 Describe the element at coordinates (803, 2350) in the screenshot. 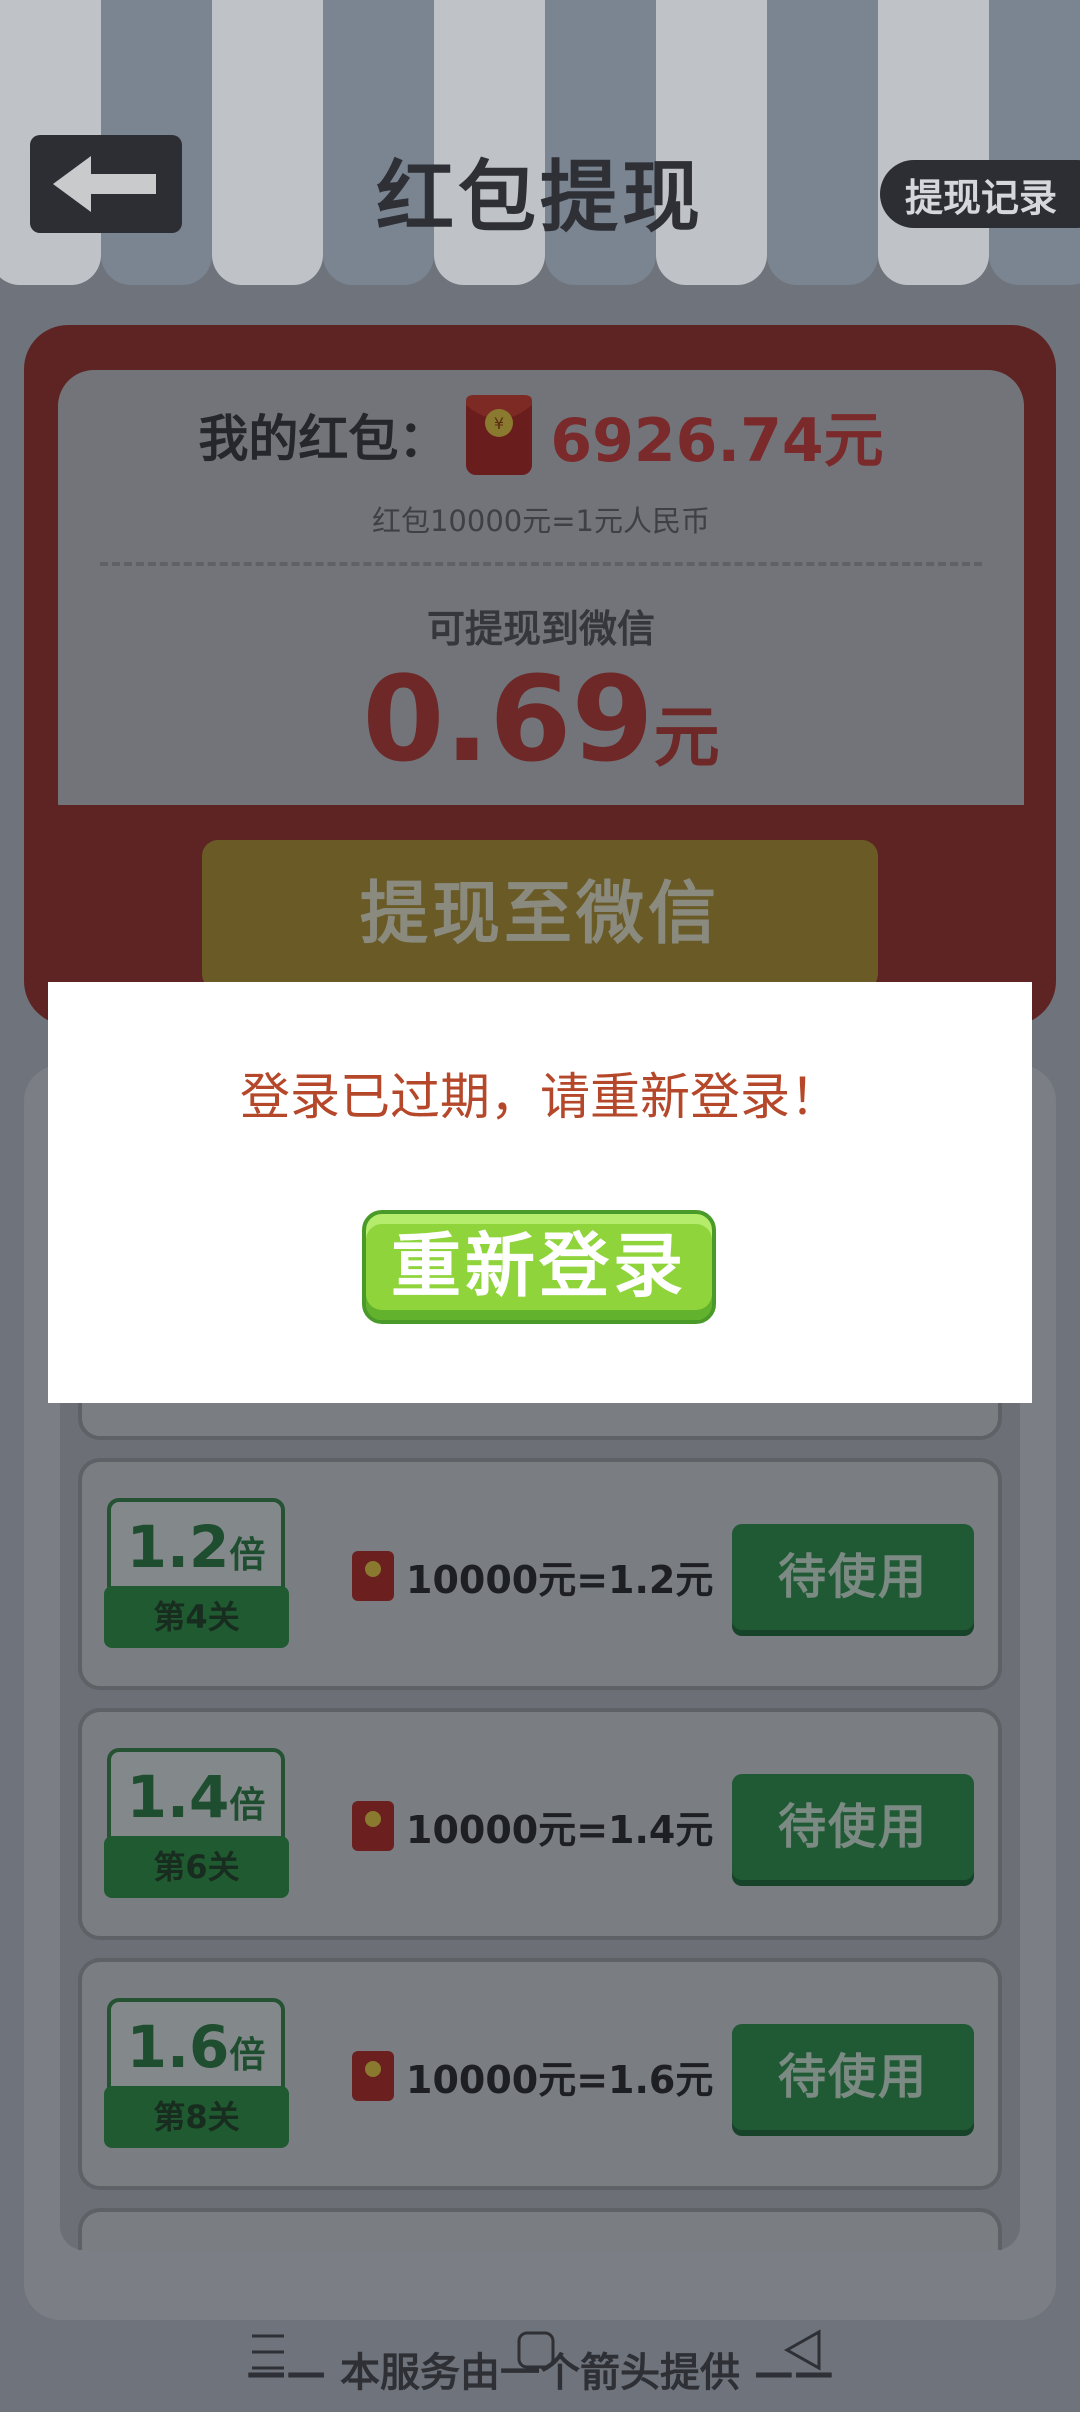

I see `back-nav-icon` at that location.